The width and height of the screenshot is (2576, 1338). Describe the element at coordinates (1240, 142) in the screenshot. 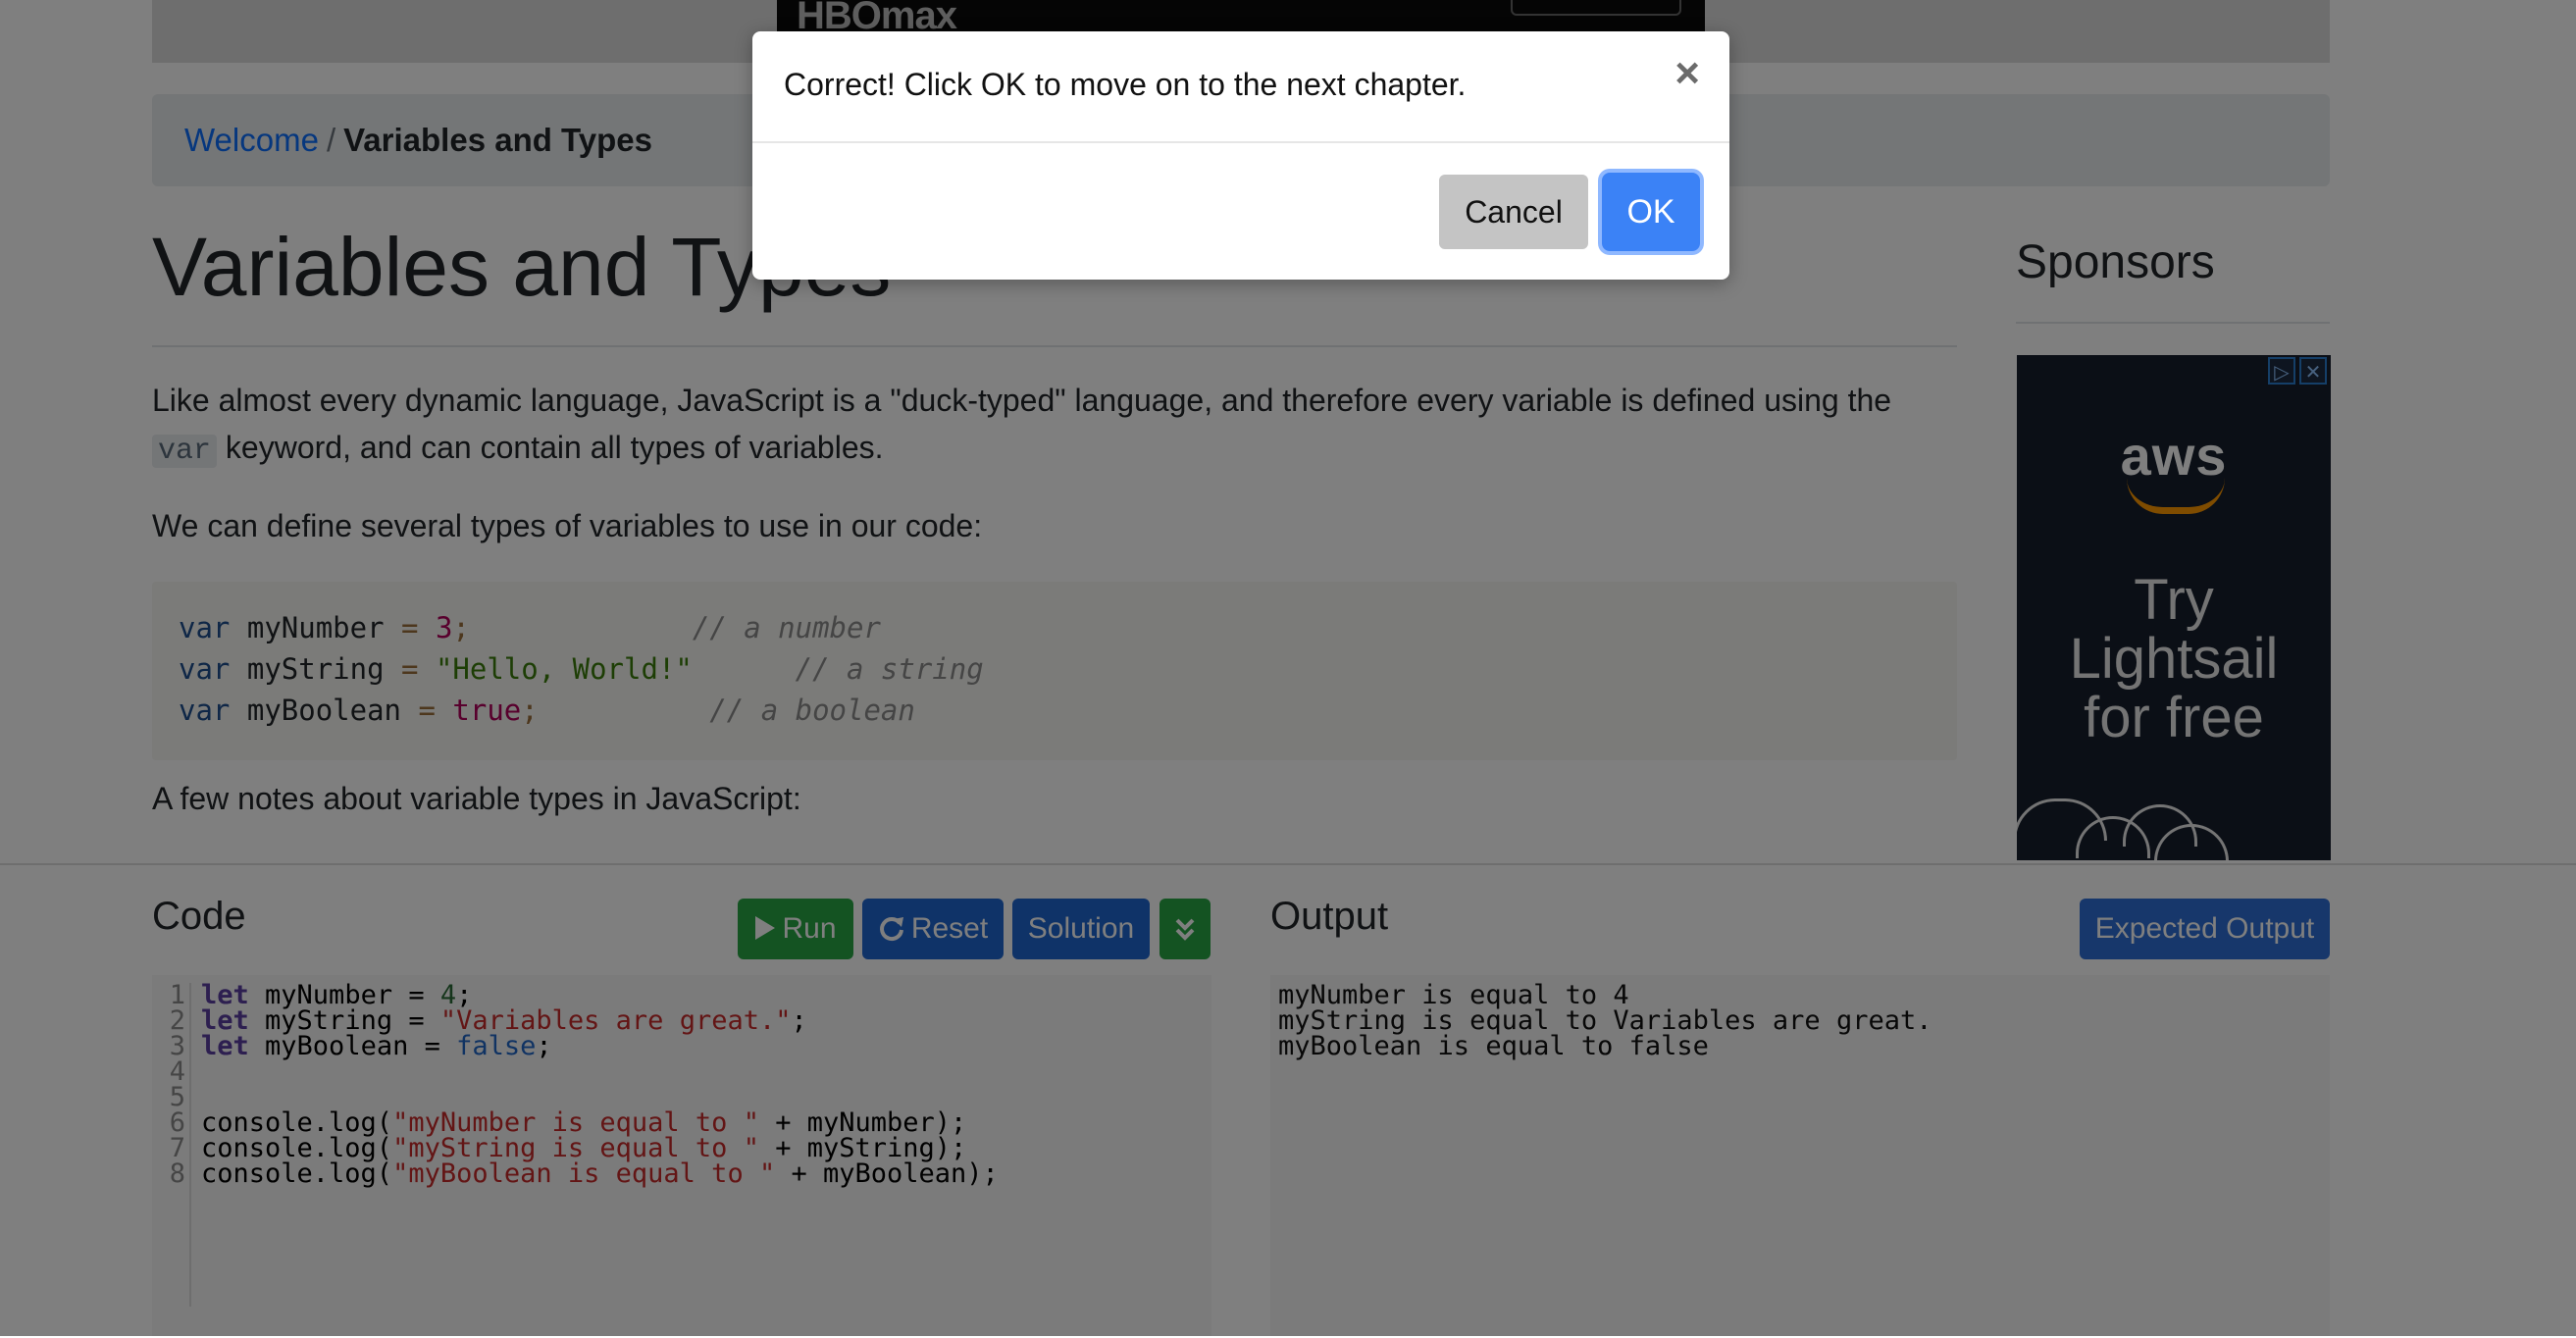

I see `dialog-divider` at that location.